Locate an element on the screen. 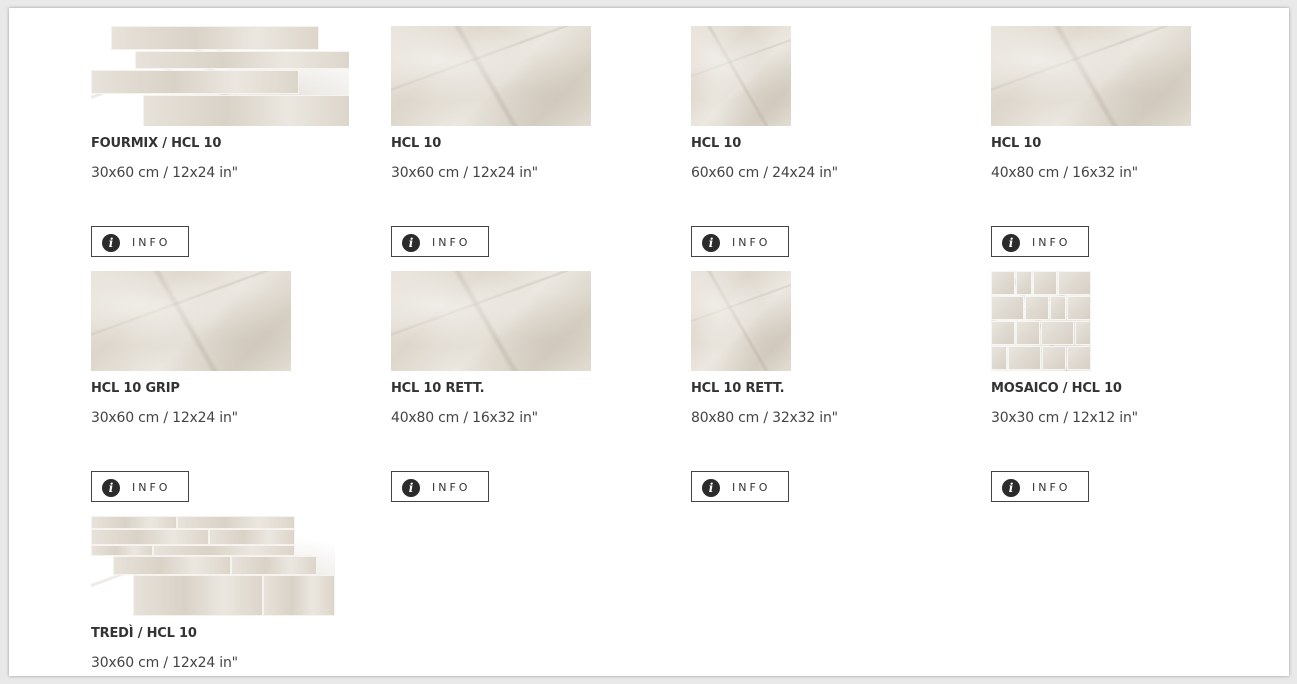 The image size is (1297, 684). product-title: FOURMIX / HCL 10 is located at coordinates (156, 143).